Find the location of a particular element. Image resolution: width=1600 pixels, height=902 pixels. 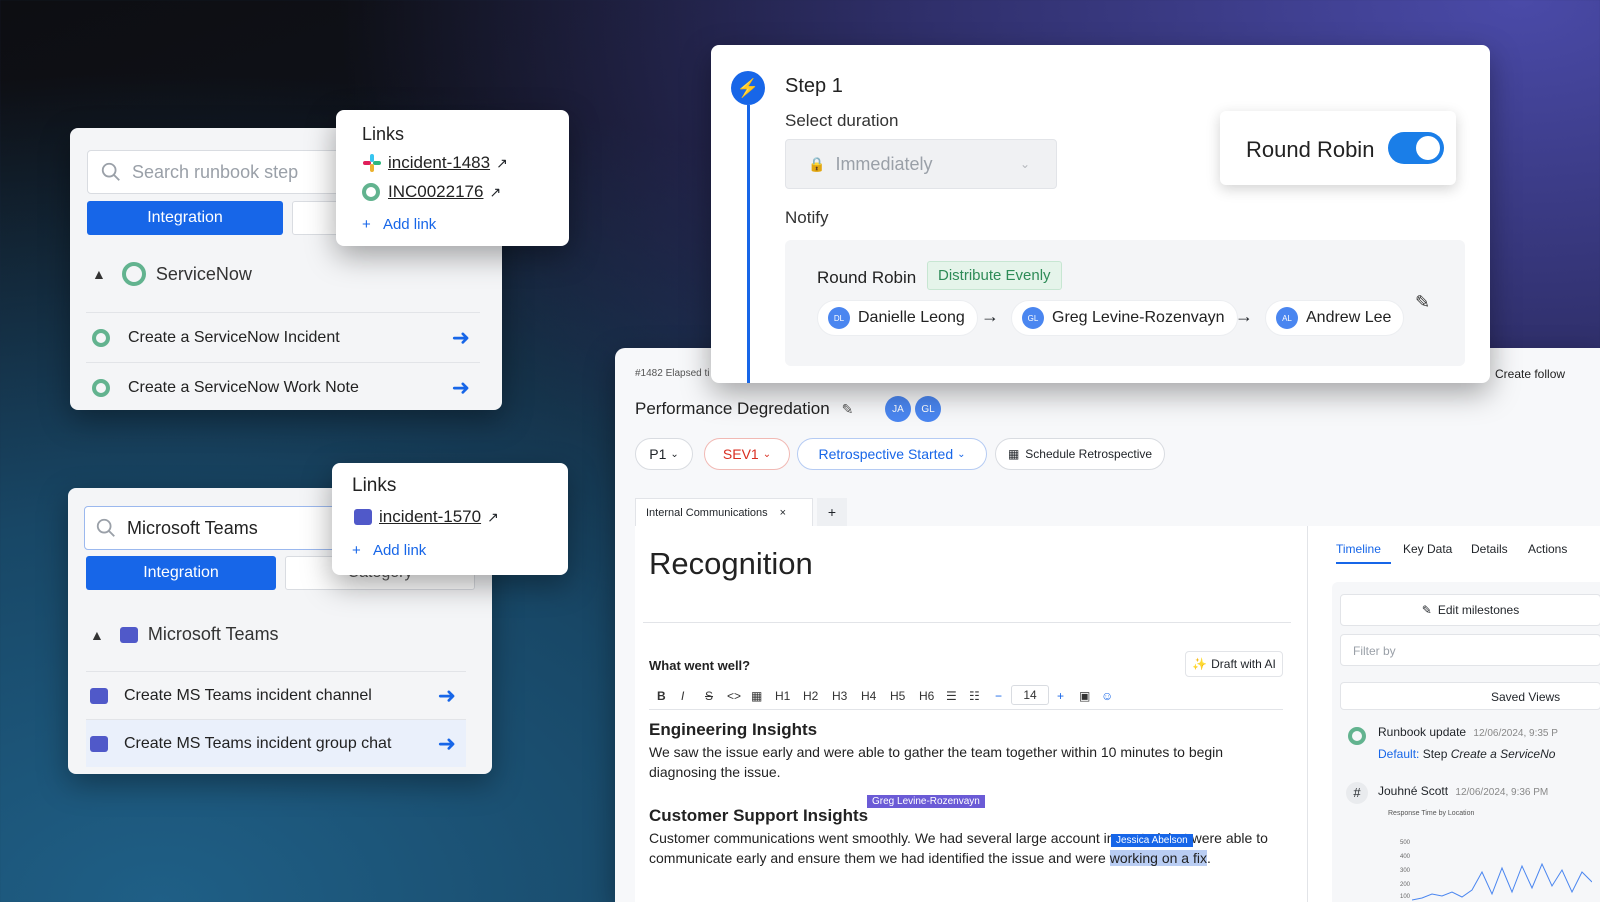

ordered-list-button: ☷ is located at coordinates (974, 696).